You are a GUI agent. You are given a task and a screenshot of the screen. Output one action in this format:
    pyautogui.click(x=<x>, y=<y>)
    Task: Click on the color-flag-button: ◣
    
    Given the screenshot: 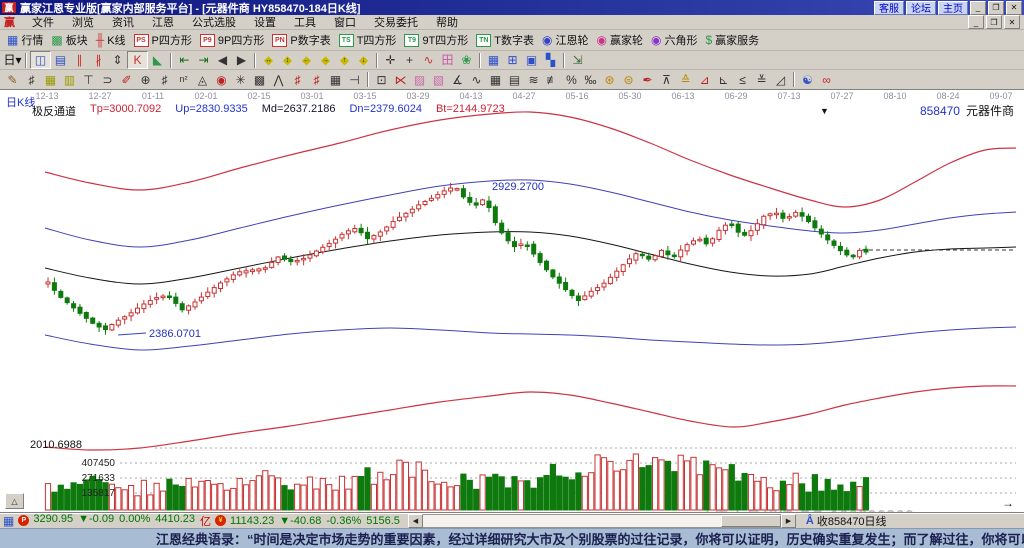 What is the action you would take?
    pyautogui.click(x=157, y=60)
    